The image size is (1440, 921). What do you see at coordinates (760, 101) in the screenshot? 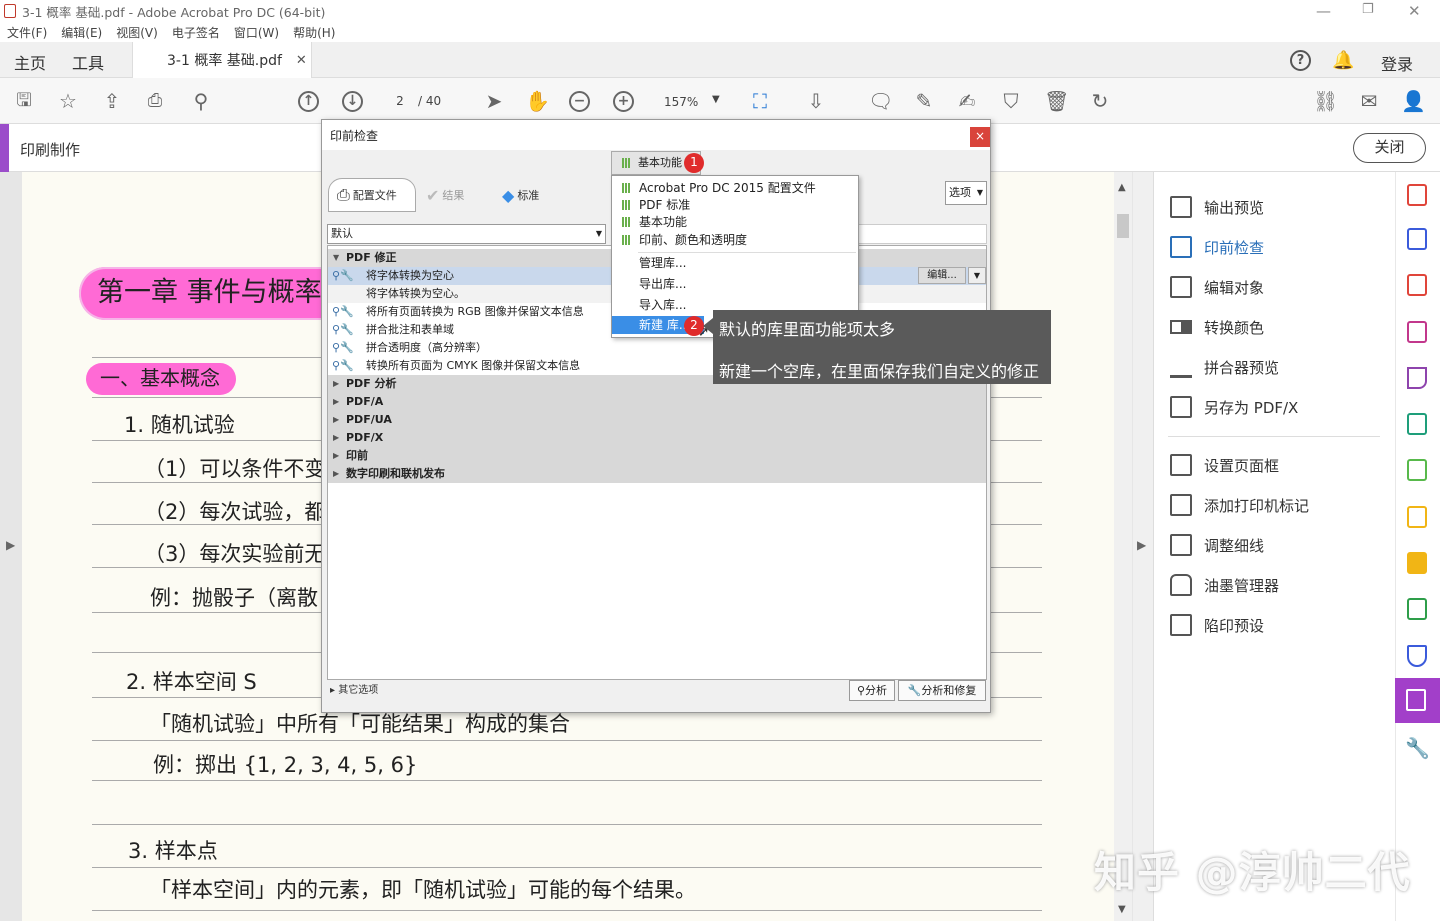
I see `fit-page-icon: ⛶` at bounding box center [760, 101].